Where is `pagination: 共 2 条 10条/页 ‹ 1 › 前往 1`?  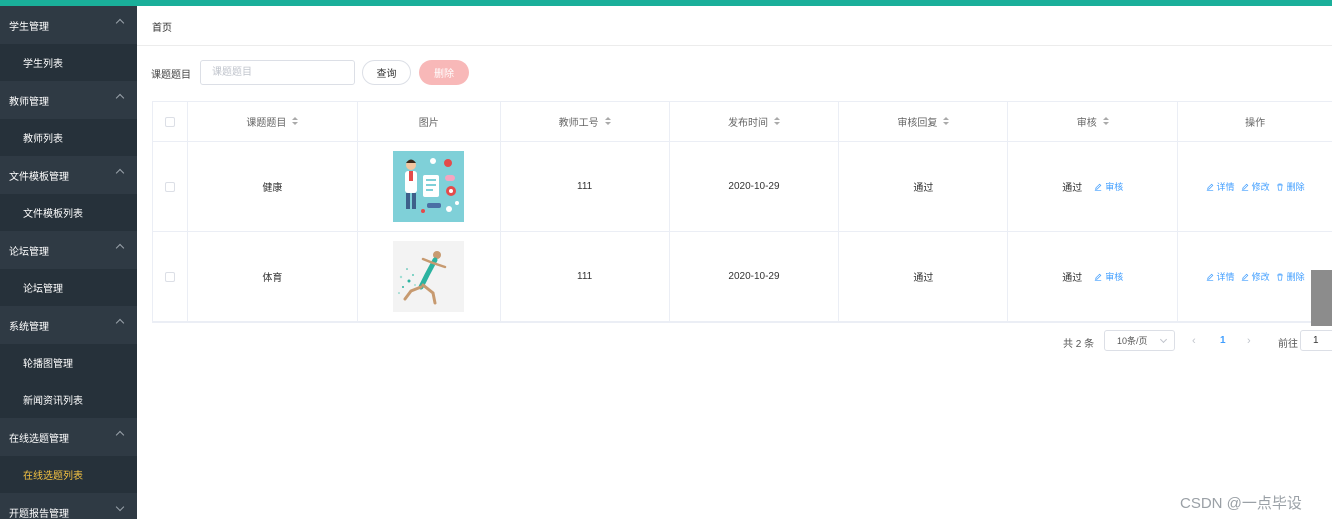
pagination: 共 2 条 10条/页 ‹ 1 › 前往 1 is located at coordinates (734, 341).